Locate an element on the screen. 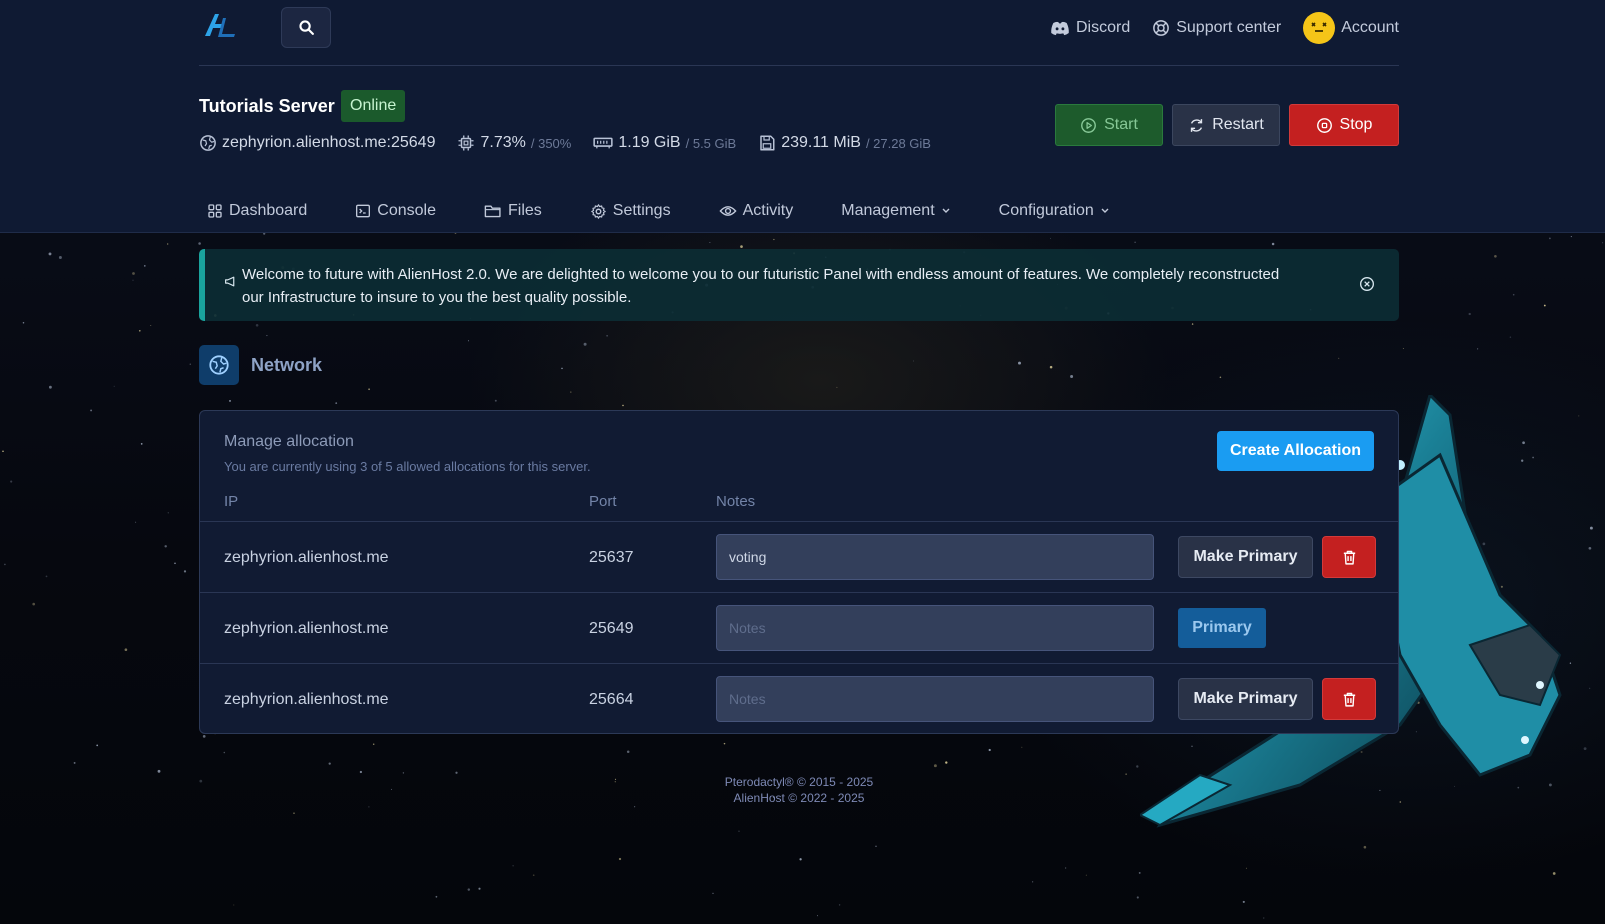 The width and height of the screenshot is (1605, 924). cpu-stat: 7.73% / 350% is located at coordinates (514, 143).